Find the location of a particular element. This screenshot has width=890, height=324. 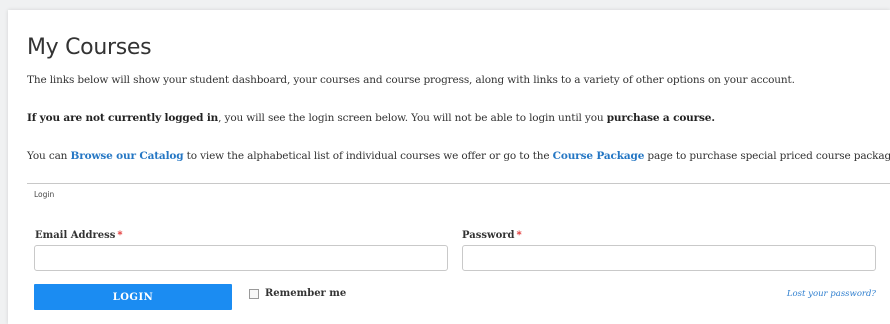

password-label-text: Password is located at coordinates (488, 235).